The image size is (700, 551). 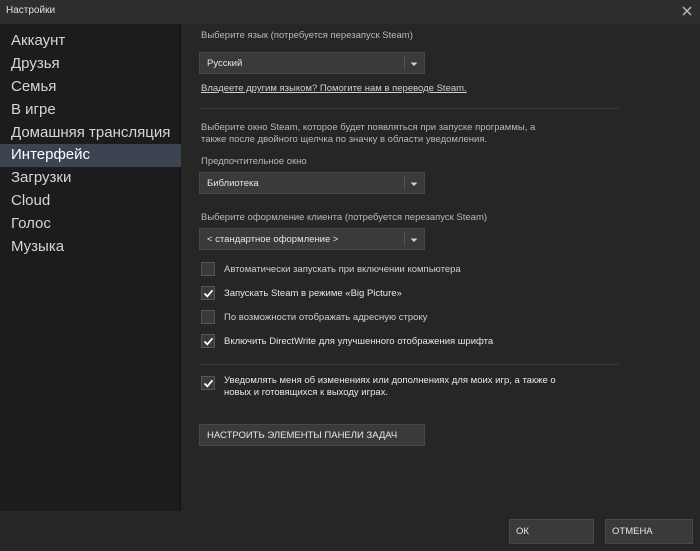 What do you see at coordinates (90, 155) in the screenshot?
I see `sidebar-item-interface: Интерфейс` at bounding box center [90, 155].